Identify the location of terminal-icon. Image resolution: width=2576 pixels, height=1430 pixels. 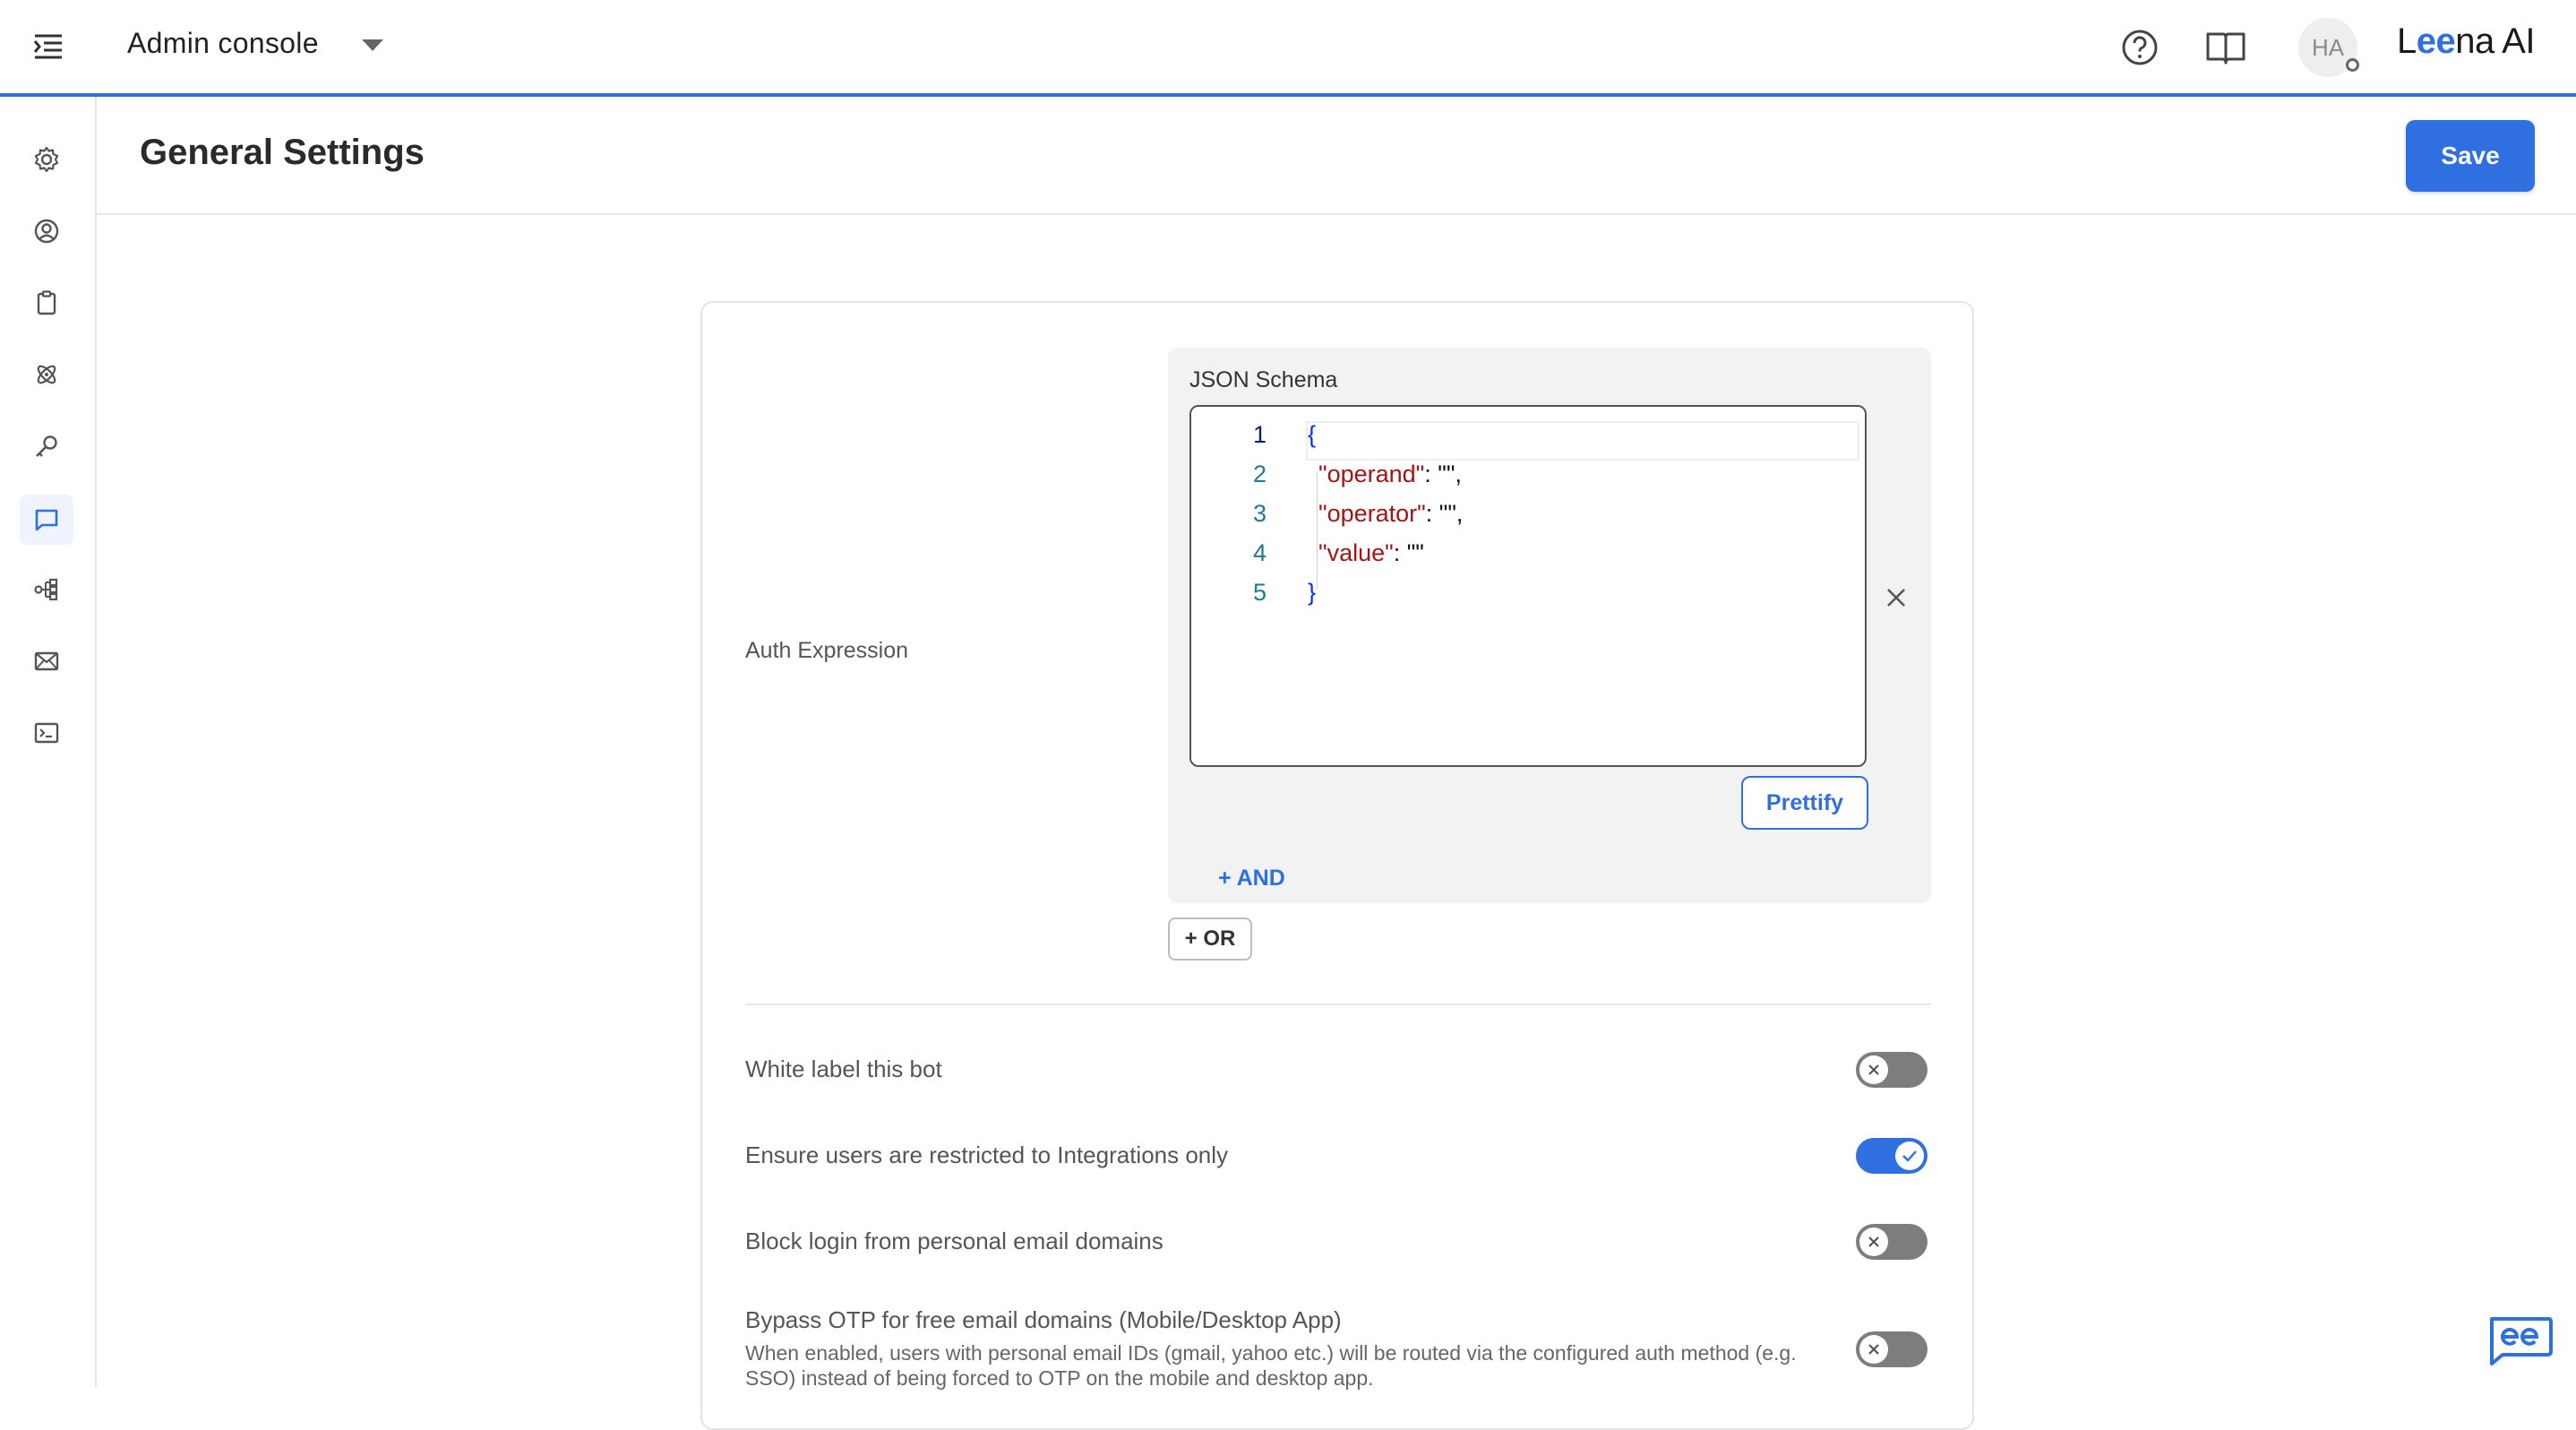
(46, 733).